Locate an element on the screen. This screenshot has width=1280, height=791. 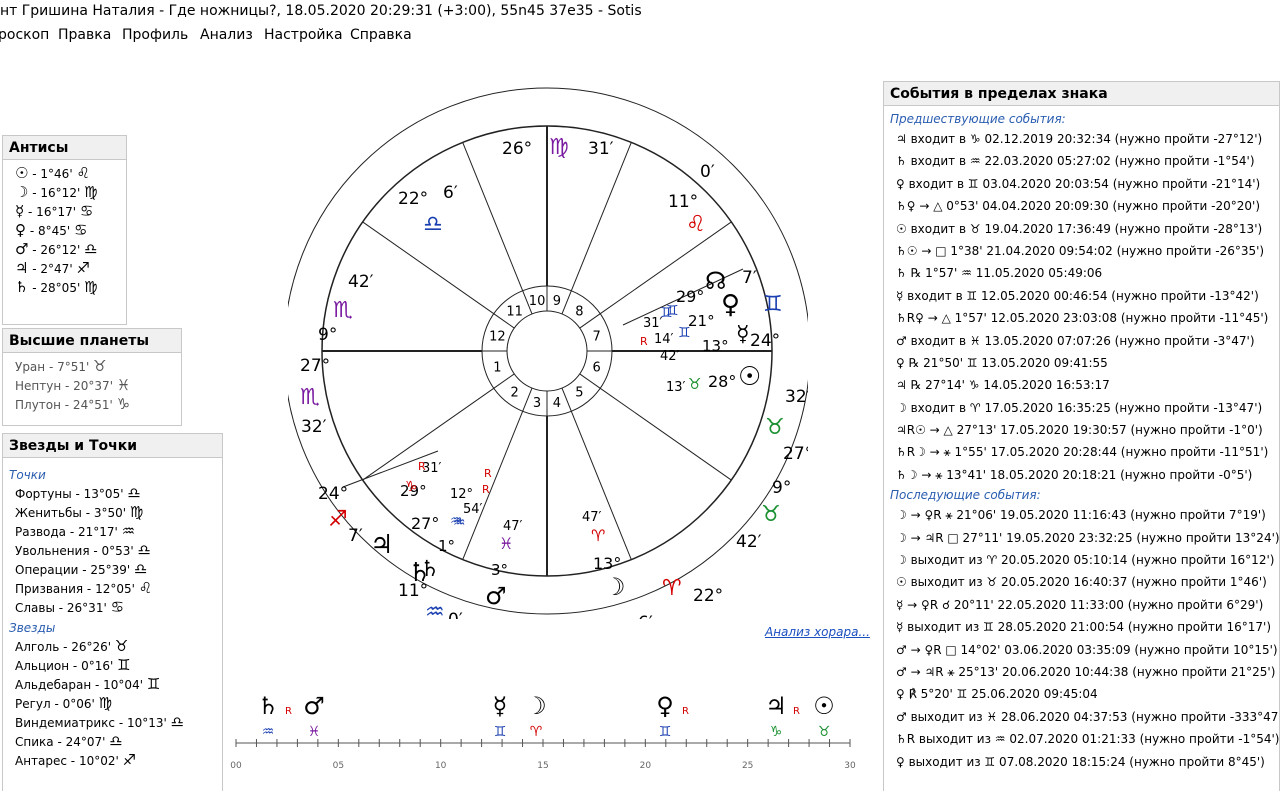
cusp-degree: 11° is located at coordinates (683, 202).